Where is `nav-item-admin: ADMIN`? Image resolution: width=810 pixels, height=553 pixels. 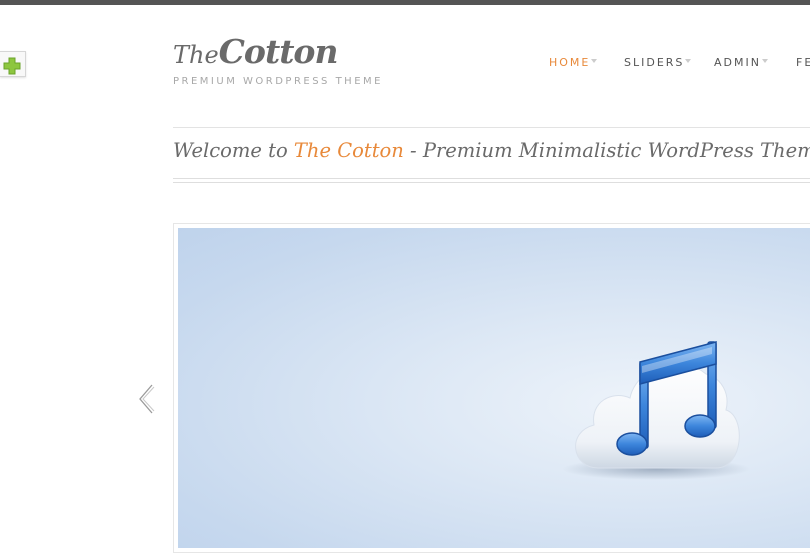
nav-item-admin: ADMIN is located at coordinates (741, 62).